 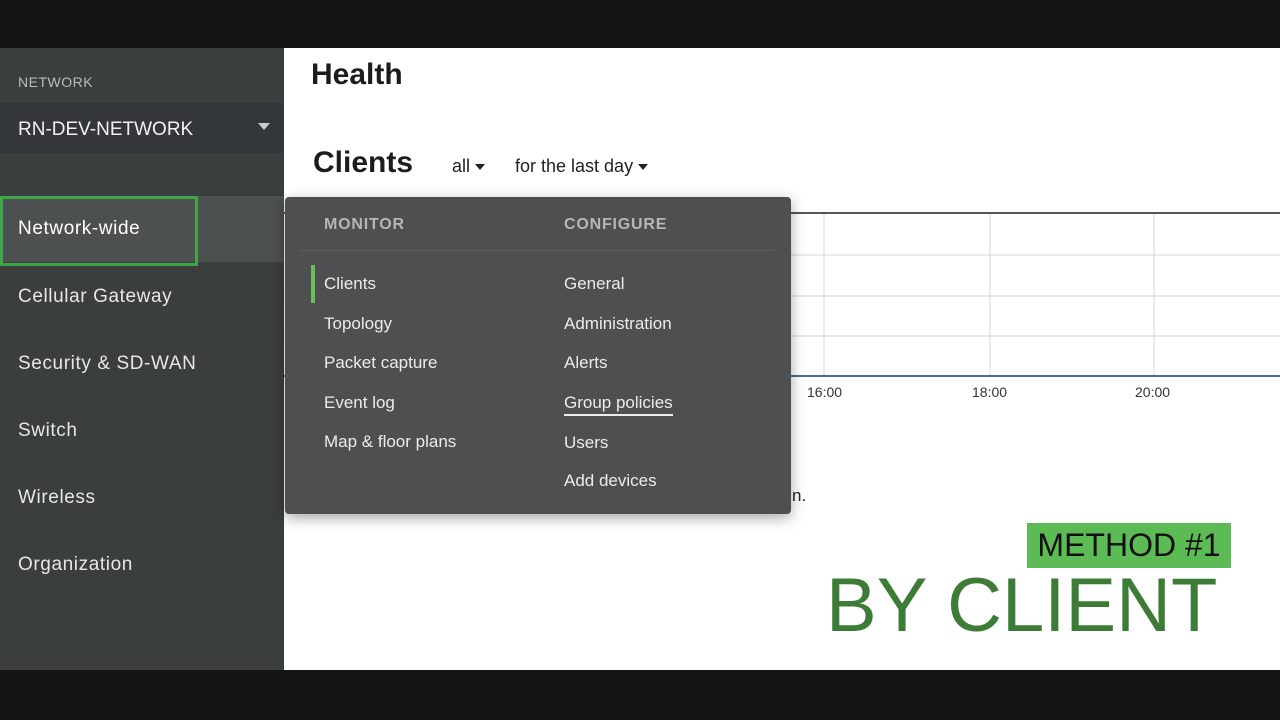 I want to click on x-tick-label: 20:00, so click(x=1153, y=392).